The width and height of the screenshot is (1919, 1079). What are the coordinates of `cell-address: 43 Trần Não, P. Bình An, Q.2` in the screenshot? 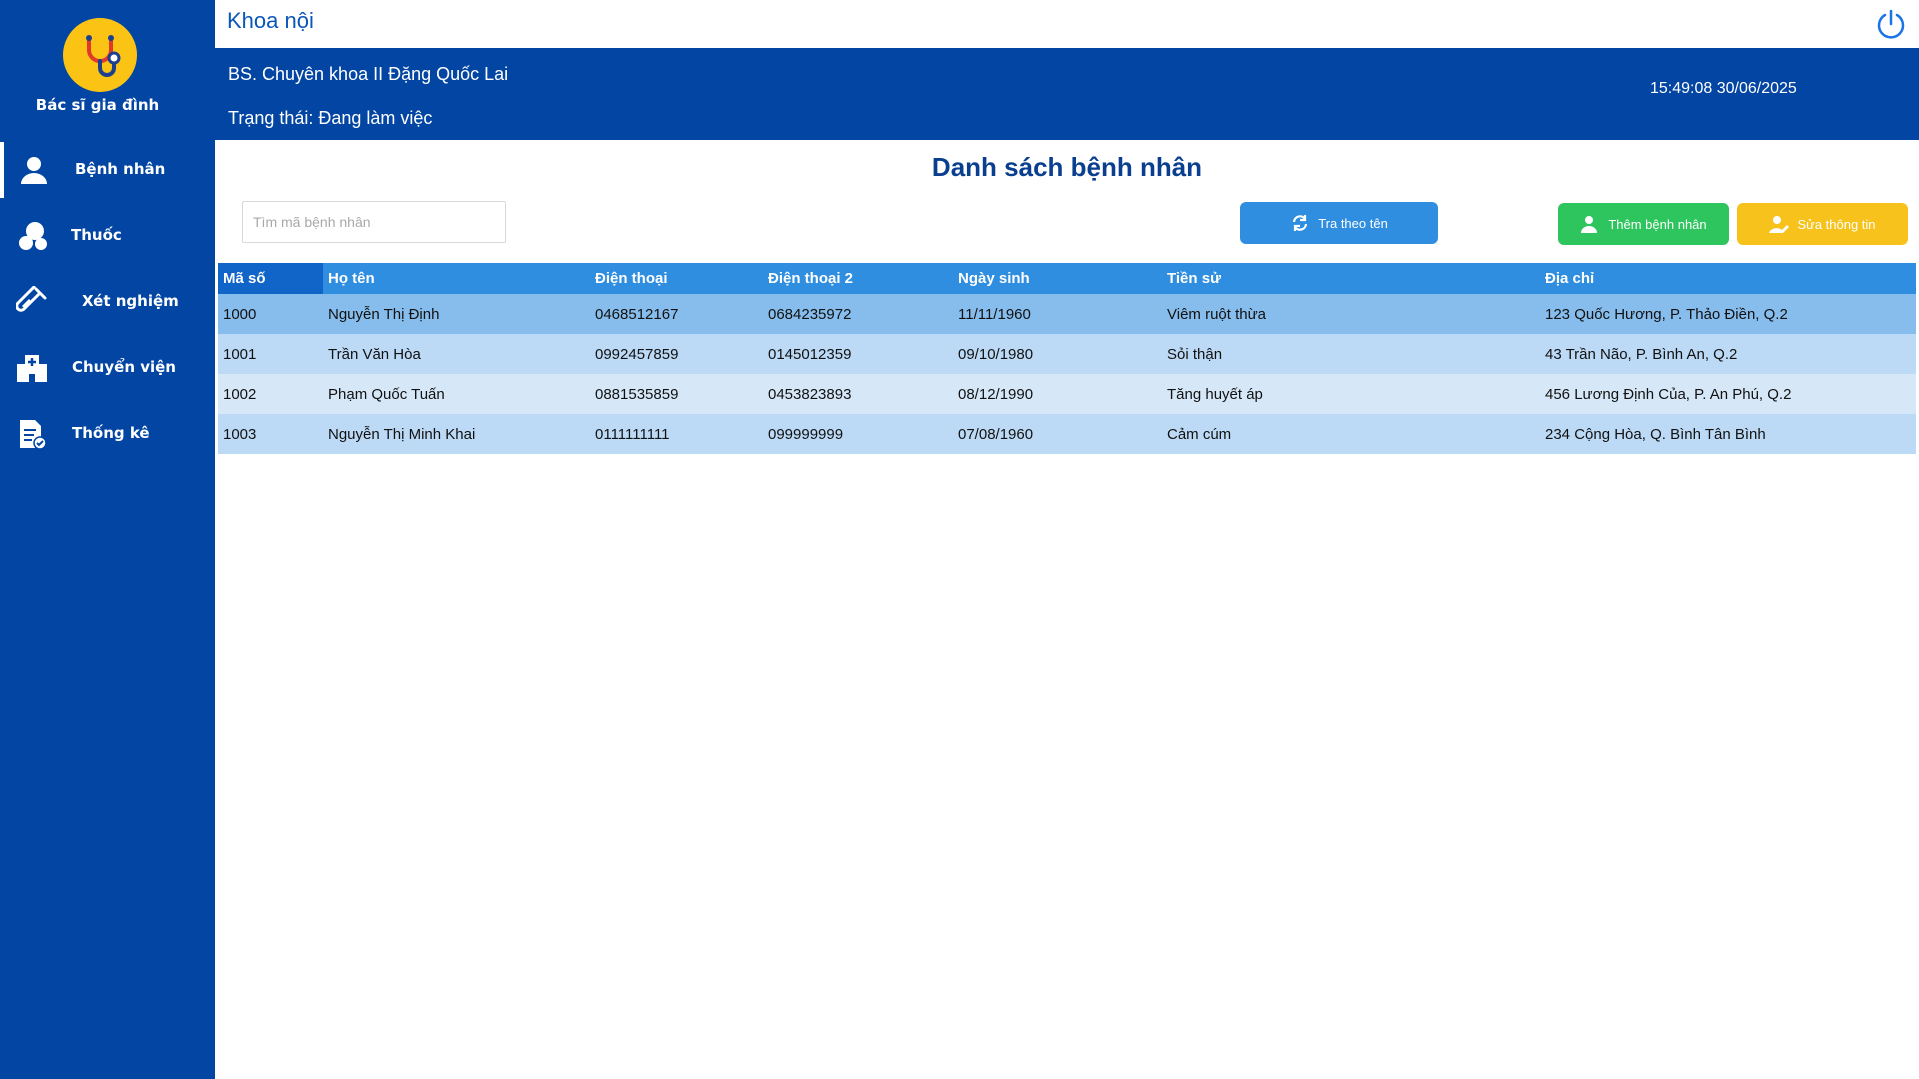 It's located at (1728, 354).